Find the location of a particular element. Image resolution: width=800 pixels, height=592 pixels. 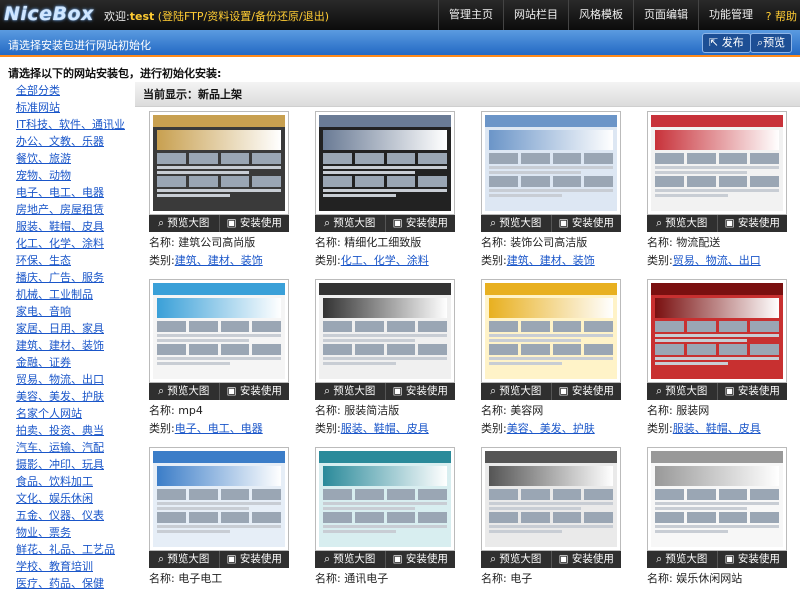

template-meta: 名称: 建筑公司高尚版 类别:建筑、建材、装饰 is located at coordinates (219, 252).